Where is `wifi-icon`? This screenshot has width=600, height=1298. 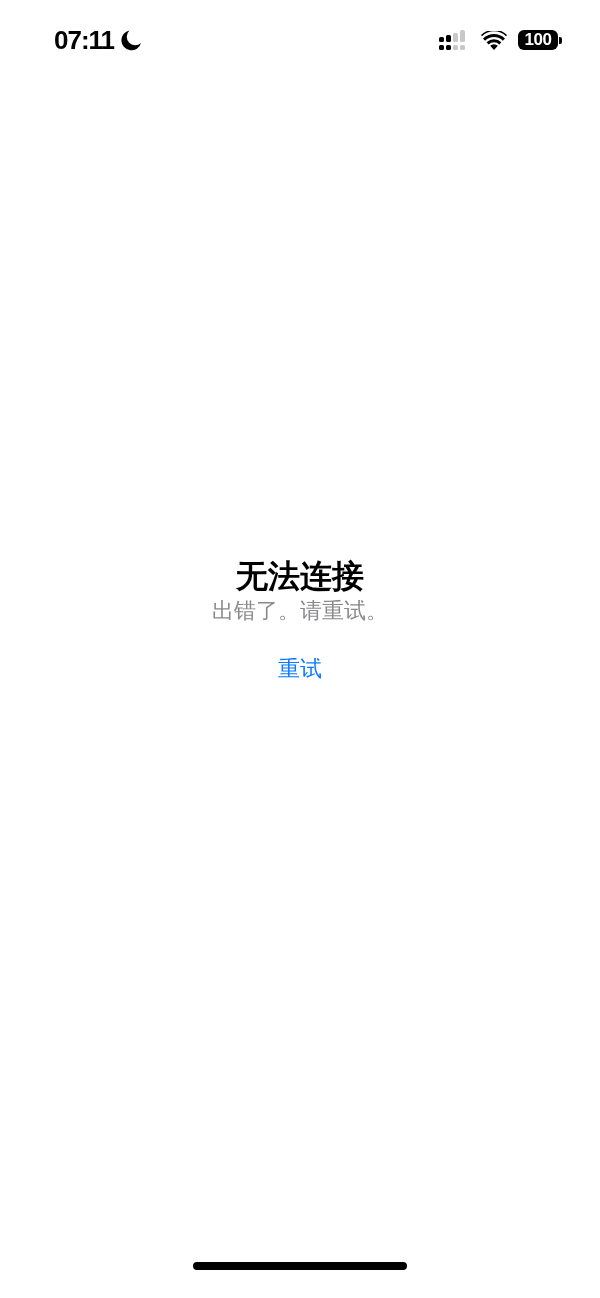
wifi-icon is located at coordinates (494, 40).